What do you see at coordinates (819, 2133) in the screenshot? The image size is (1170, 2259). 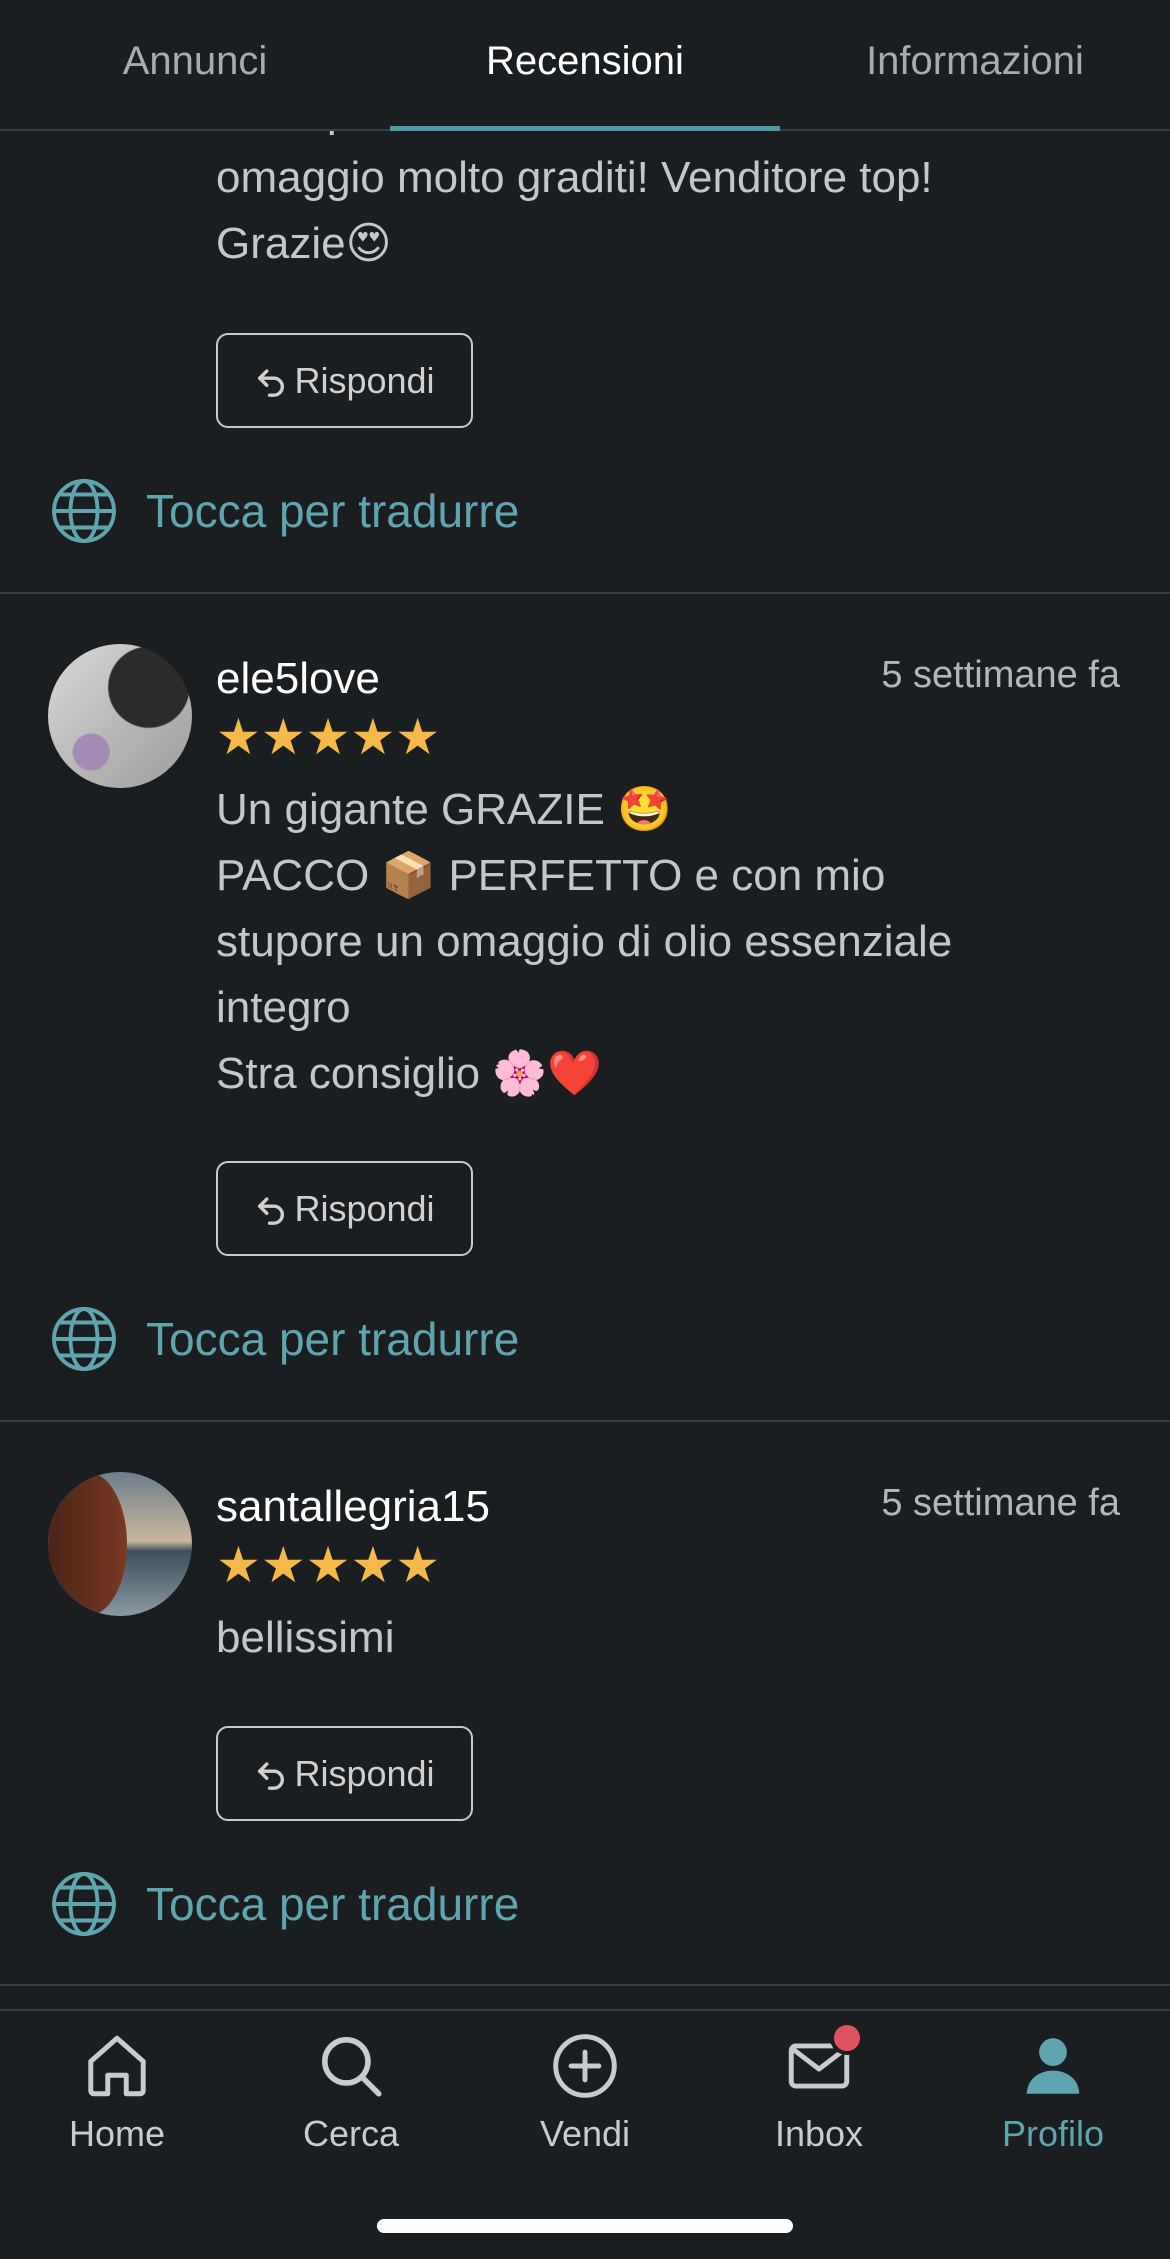 I see `nav-label: Inbox` at bounding box center [819, 2133].